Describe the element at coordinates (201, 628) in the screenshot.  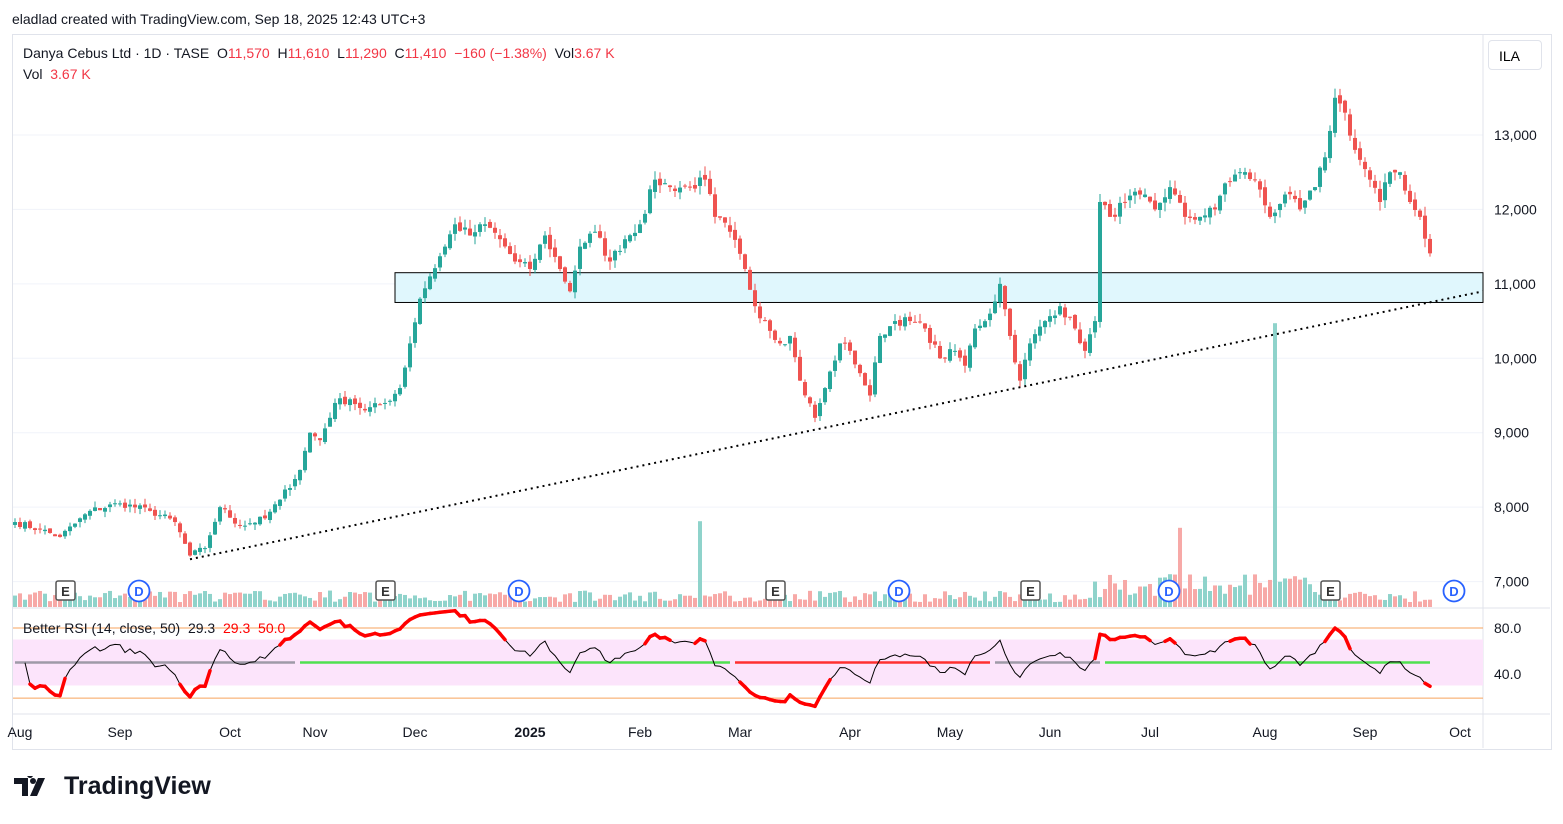
I see `rsi-value: 29.3` at that location.